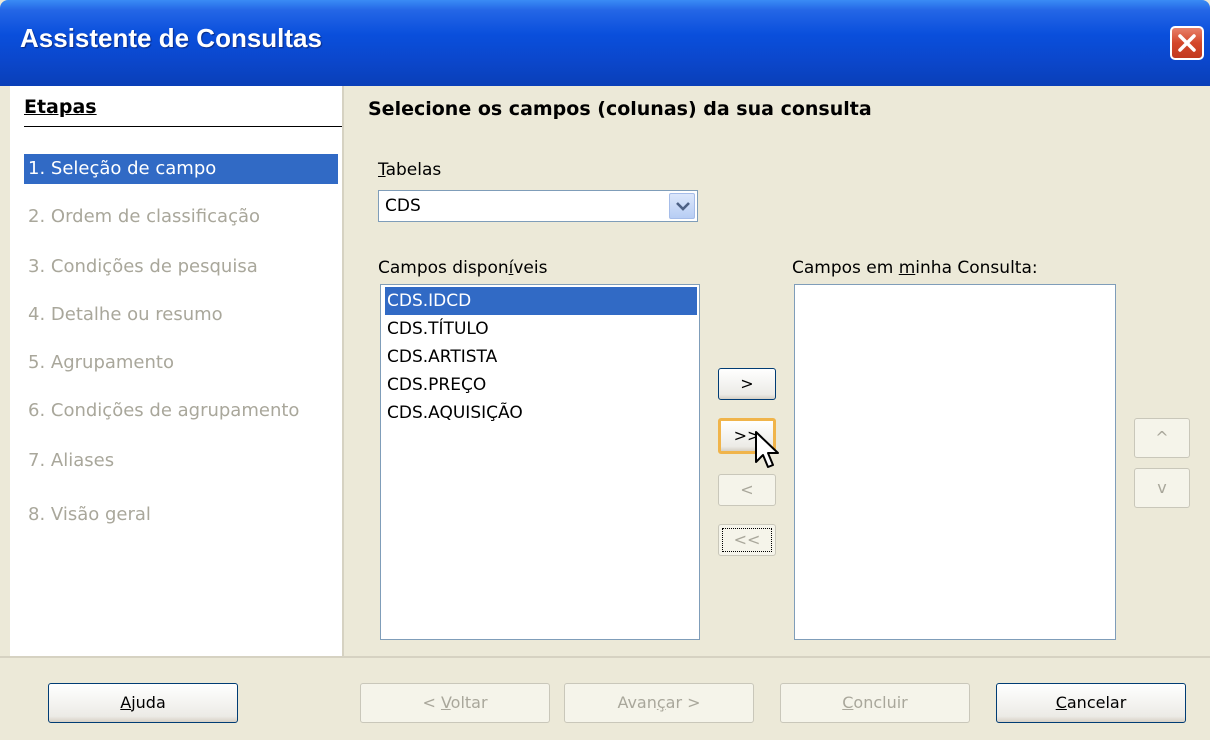 Image resolution: width=1210 pixels, height=740 pixels. I want to click on move-up-button: ^, so click(1162, 438).